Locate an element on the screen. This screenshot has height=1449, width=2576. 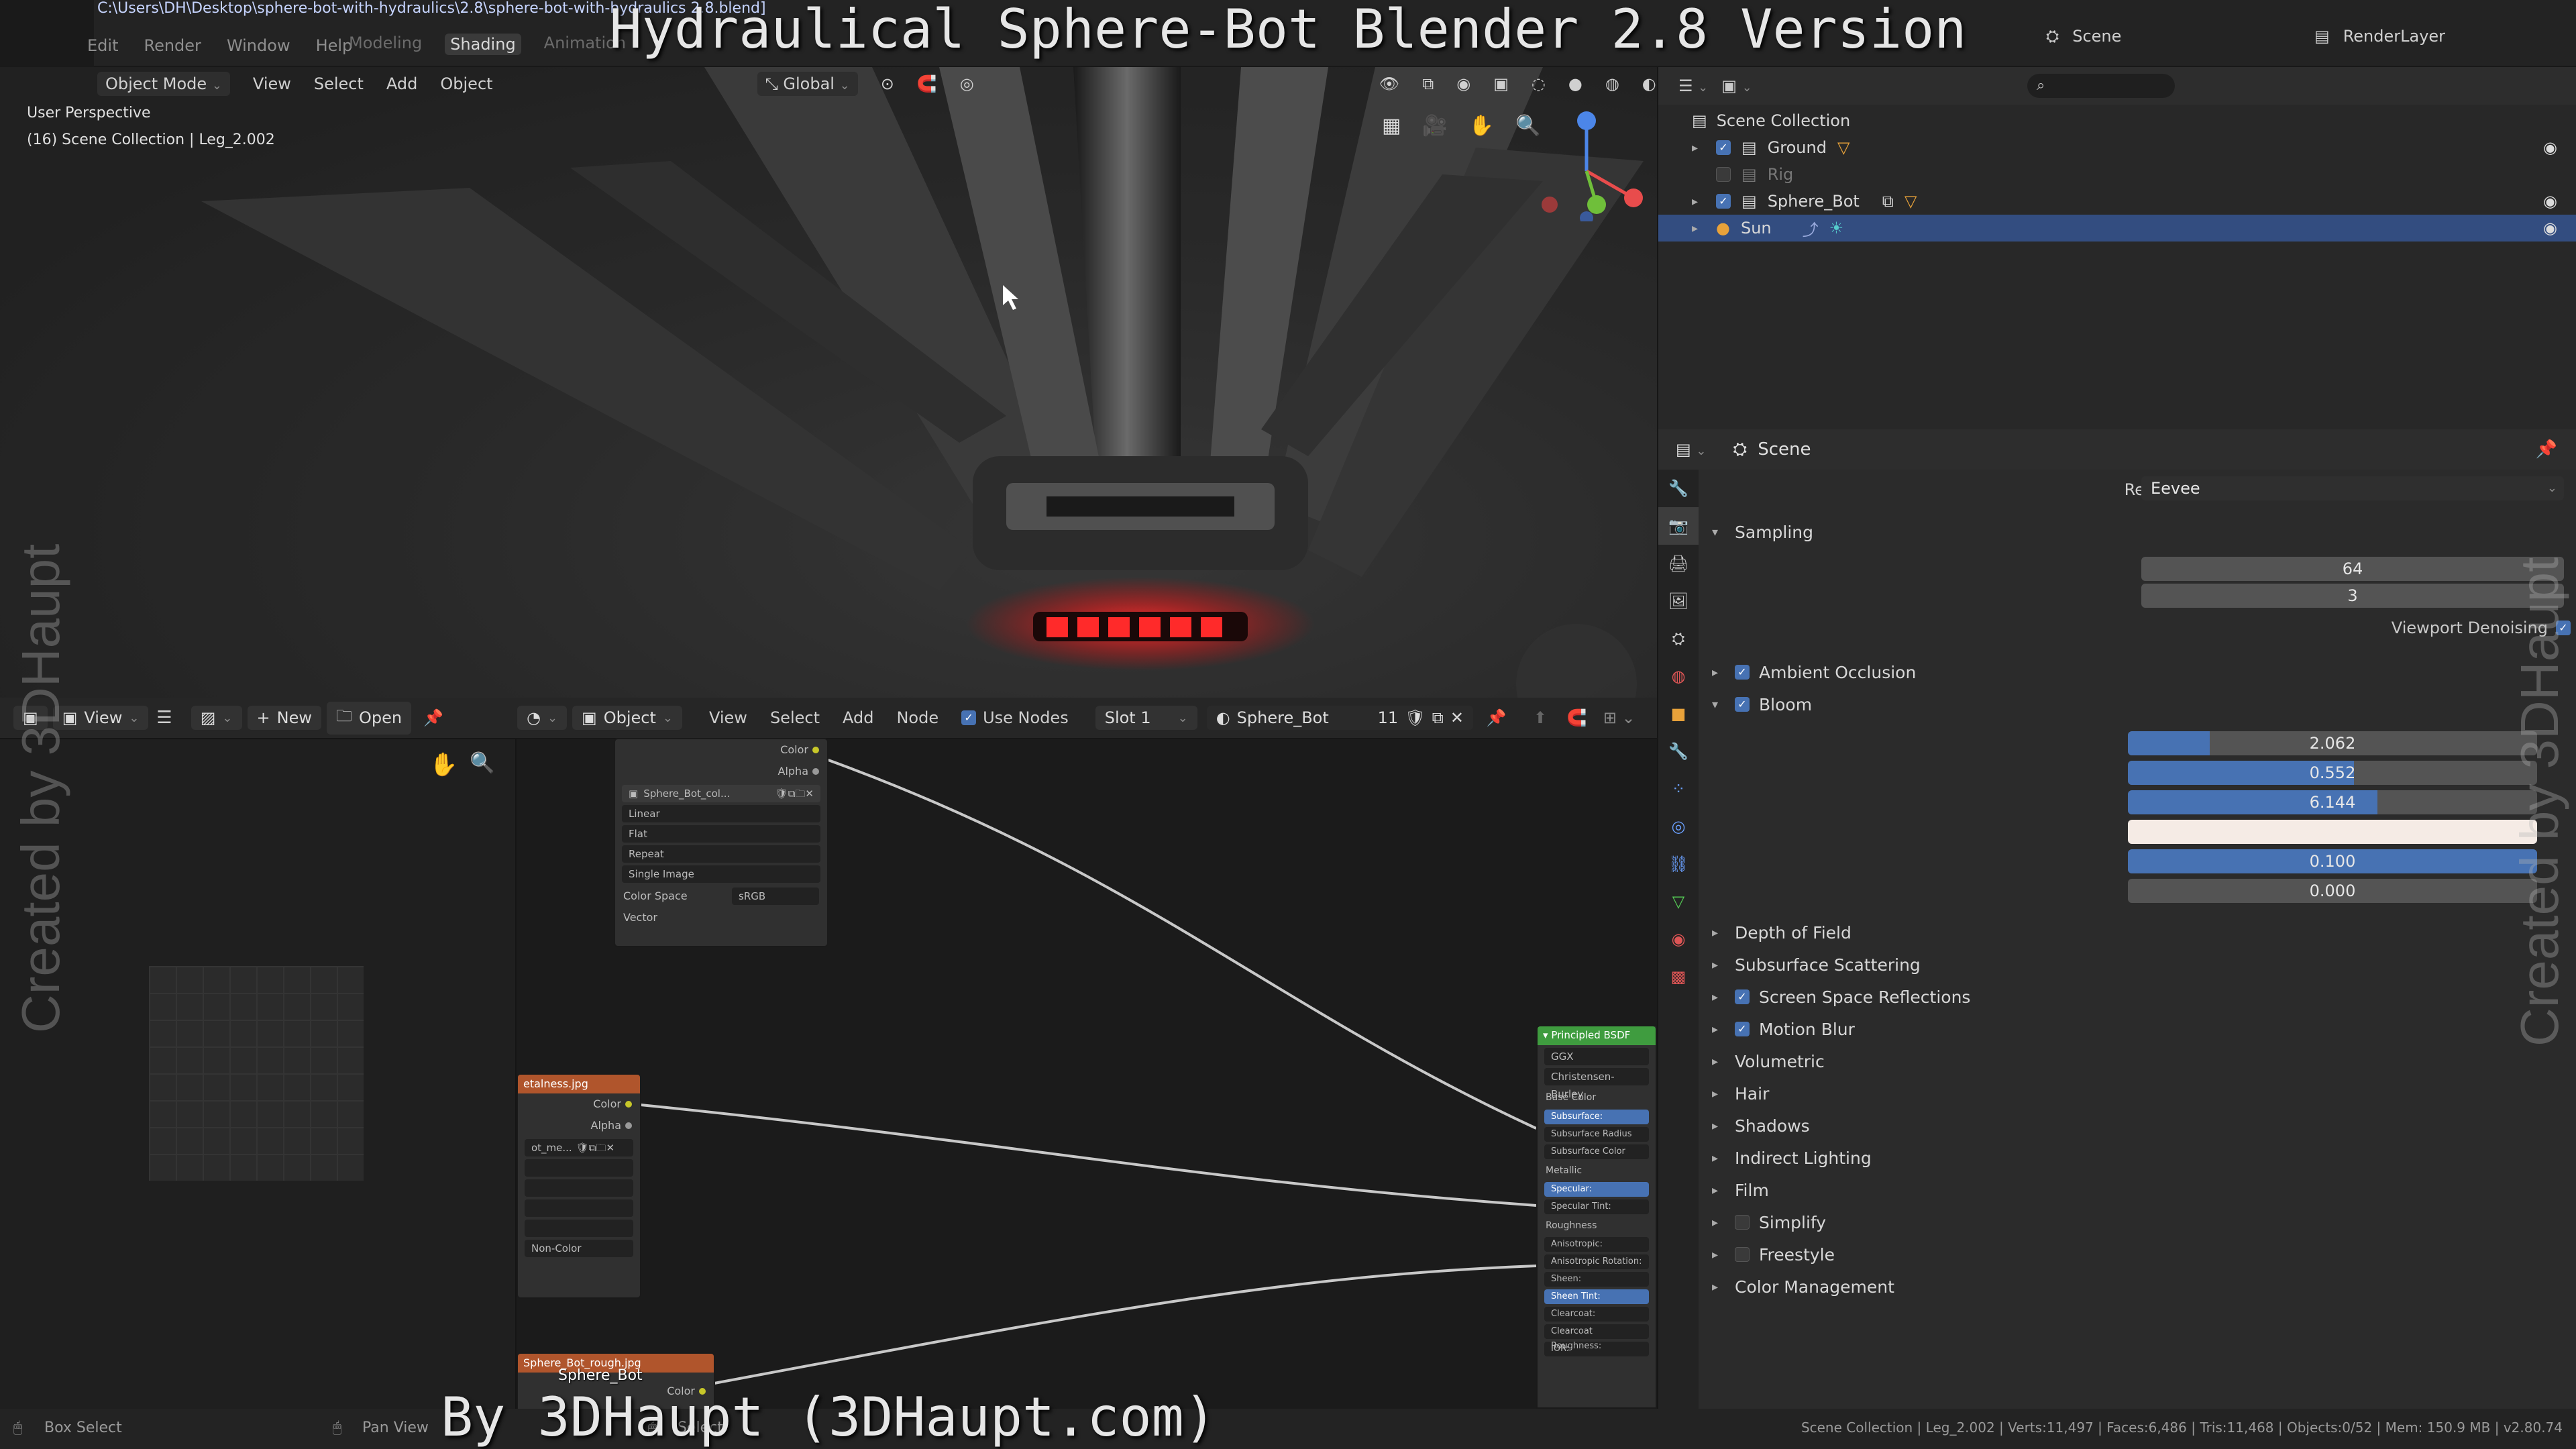
bsdf-input-sheen: Sheen: is located at coordinates (1596, 1279).